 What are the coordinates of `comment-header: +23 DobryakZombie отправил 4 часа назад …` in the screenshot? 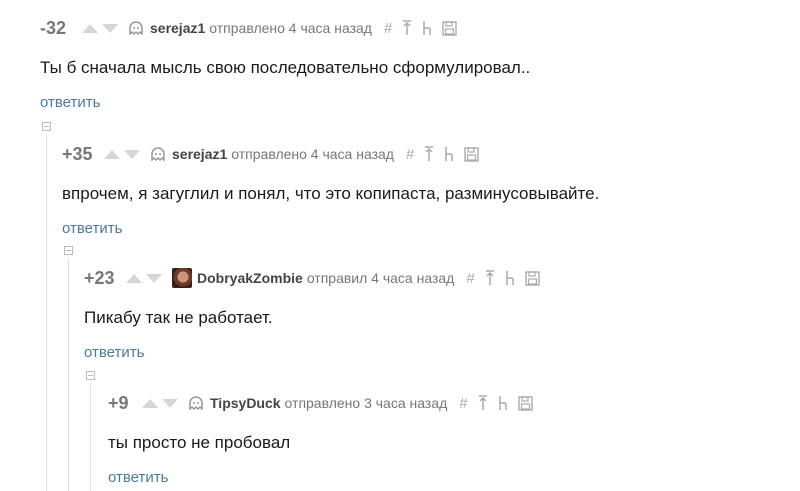 It's located at (442, 278).